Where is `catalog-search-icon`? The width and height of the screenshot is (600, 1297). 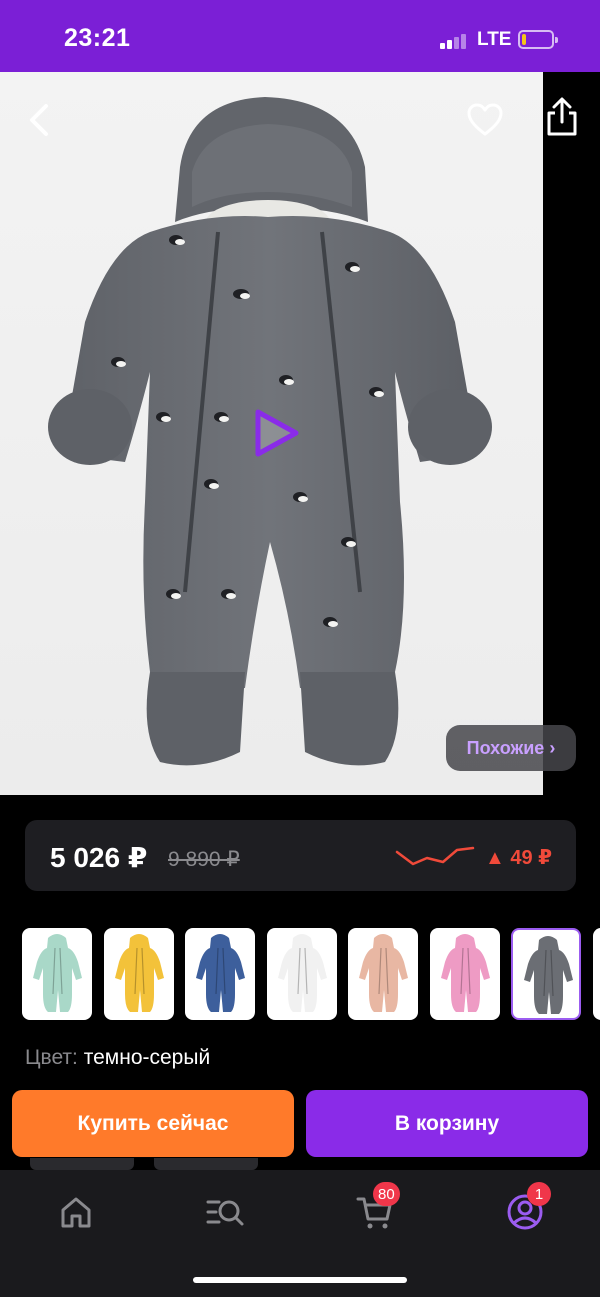 catalog-search-icon is located at coordinates (225, 1213).